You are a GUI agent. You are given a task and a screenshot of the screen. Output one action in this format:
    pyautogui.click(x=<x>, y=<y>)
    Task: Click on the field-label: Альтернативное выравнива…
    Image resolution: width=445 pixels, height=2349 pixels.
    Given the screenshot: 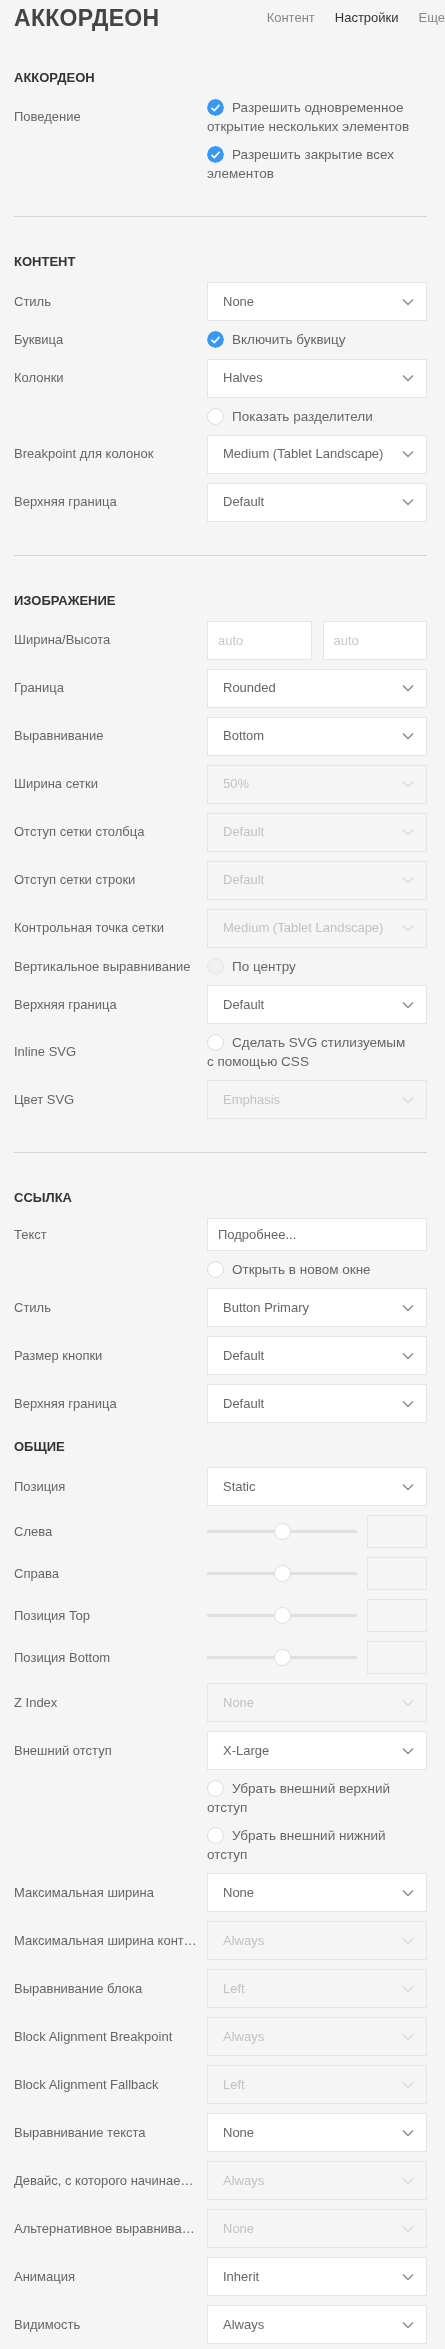 What is the action you would take?
    pyautogui.click(x=105, y=2228)
    